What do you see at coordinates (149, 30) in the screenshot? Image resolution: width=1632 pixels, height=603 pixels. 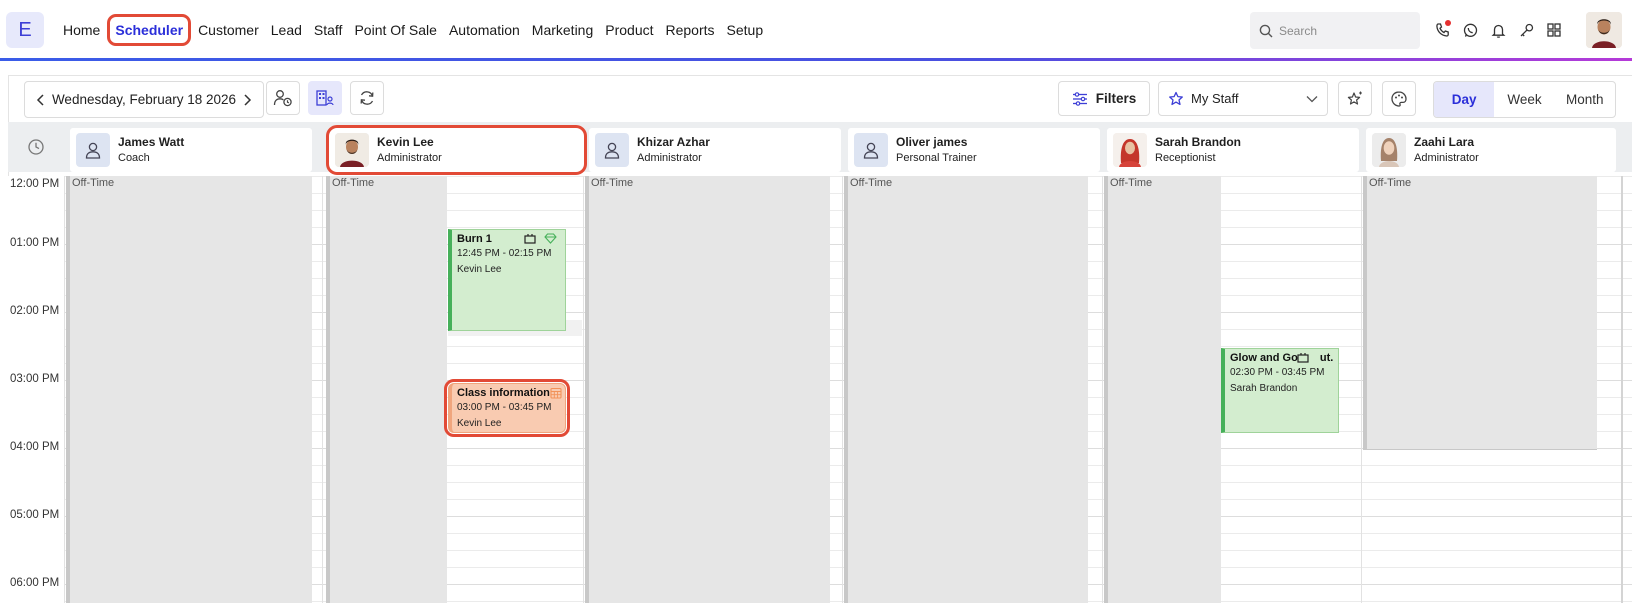 I see `nav-scheduler: Scheduler` at bounding box center [149, 30].